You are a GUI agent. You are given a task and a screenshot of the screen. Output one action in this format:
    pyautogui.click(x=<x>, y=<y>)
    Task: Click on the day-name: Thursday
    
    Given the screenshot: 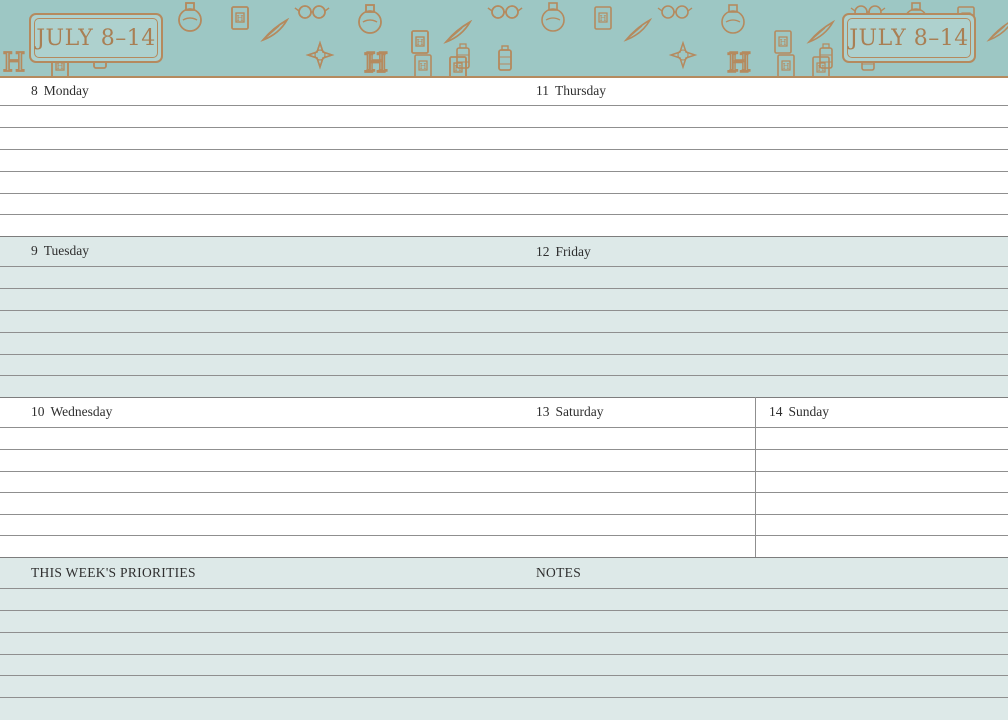 What is the action you would take?
    pyautogui.click(x=580, y=90)
    